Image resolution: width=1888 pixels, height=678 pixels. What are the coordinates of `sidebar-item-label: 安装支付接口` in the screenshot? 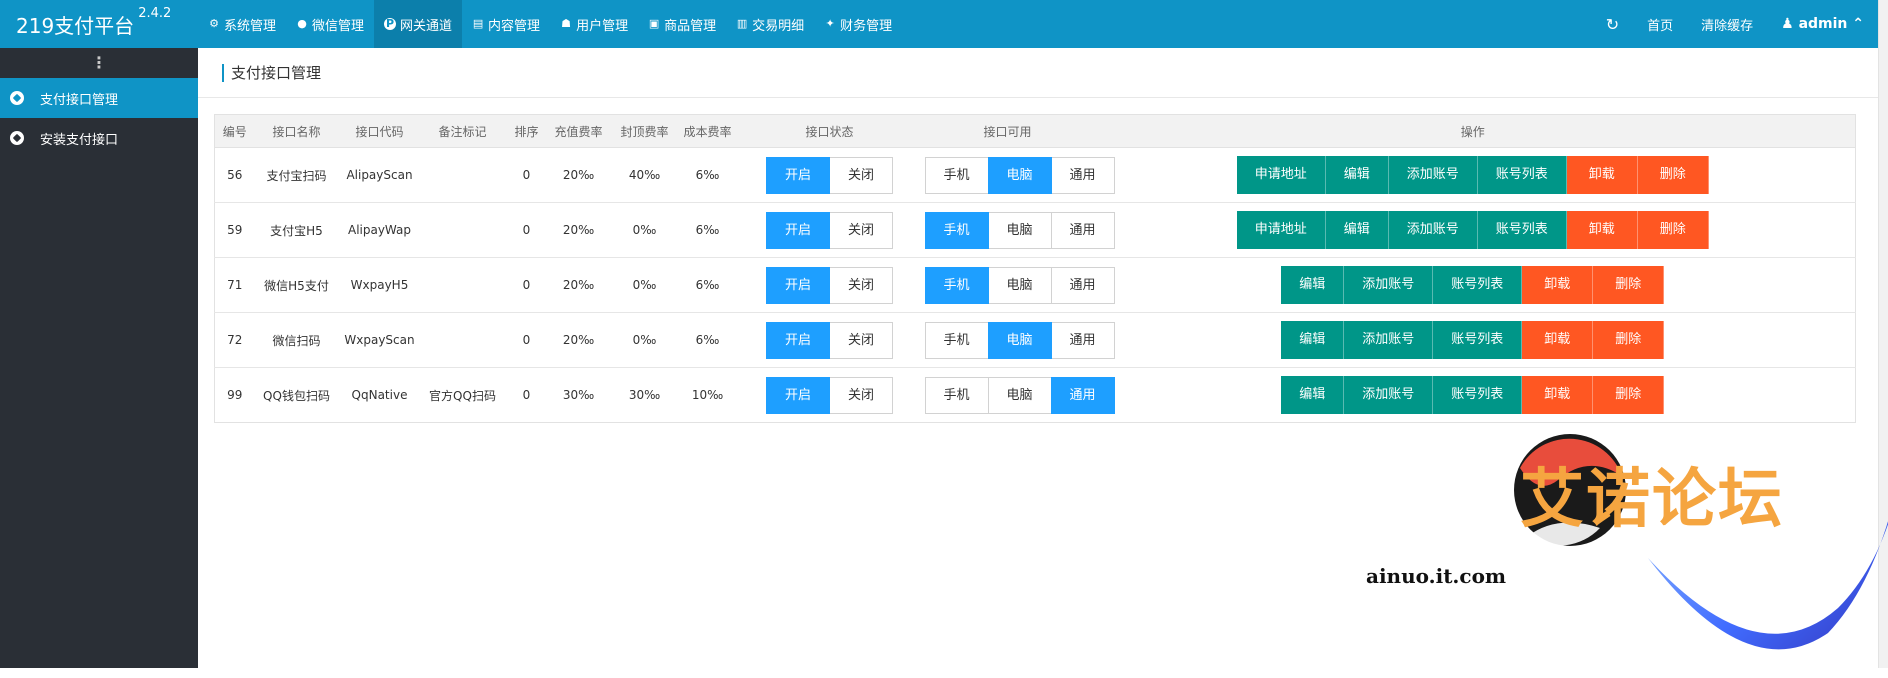 It's located at (79, 140).